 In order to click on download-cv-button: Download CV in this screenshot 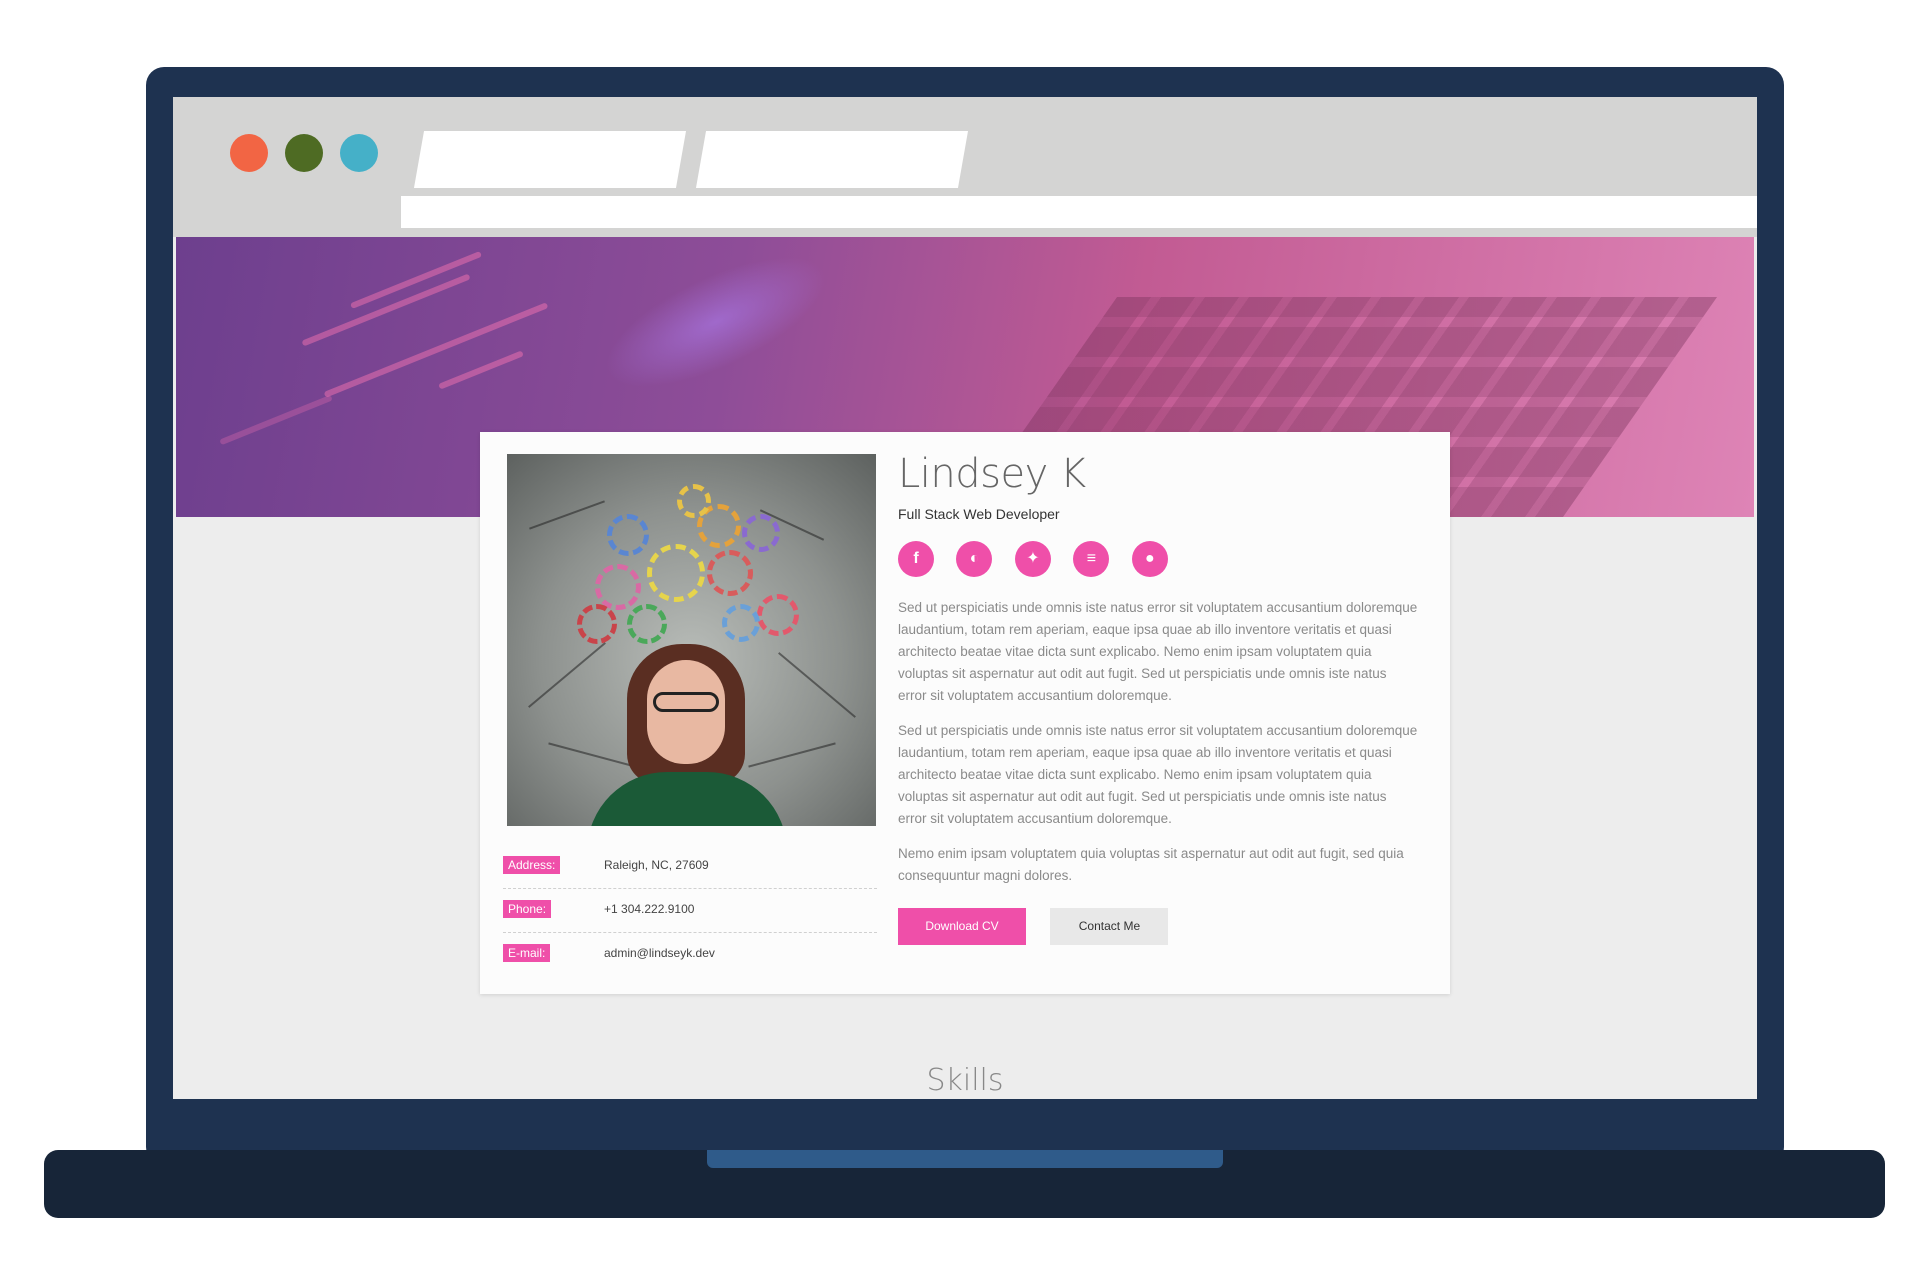, I will do `click(962, 926)`.